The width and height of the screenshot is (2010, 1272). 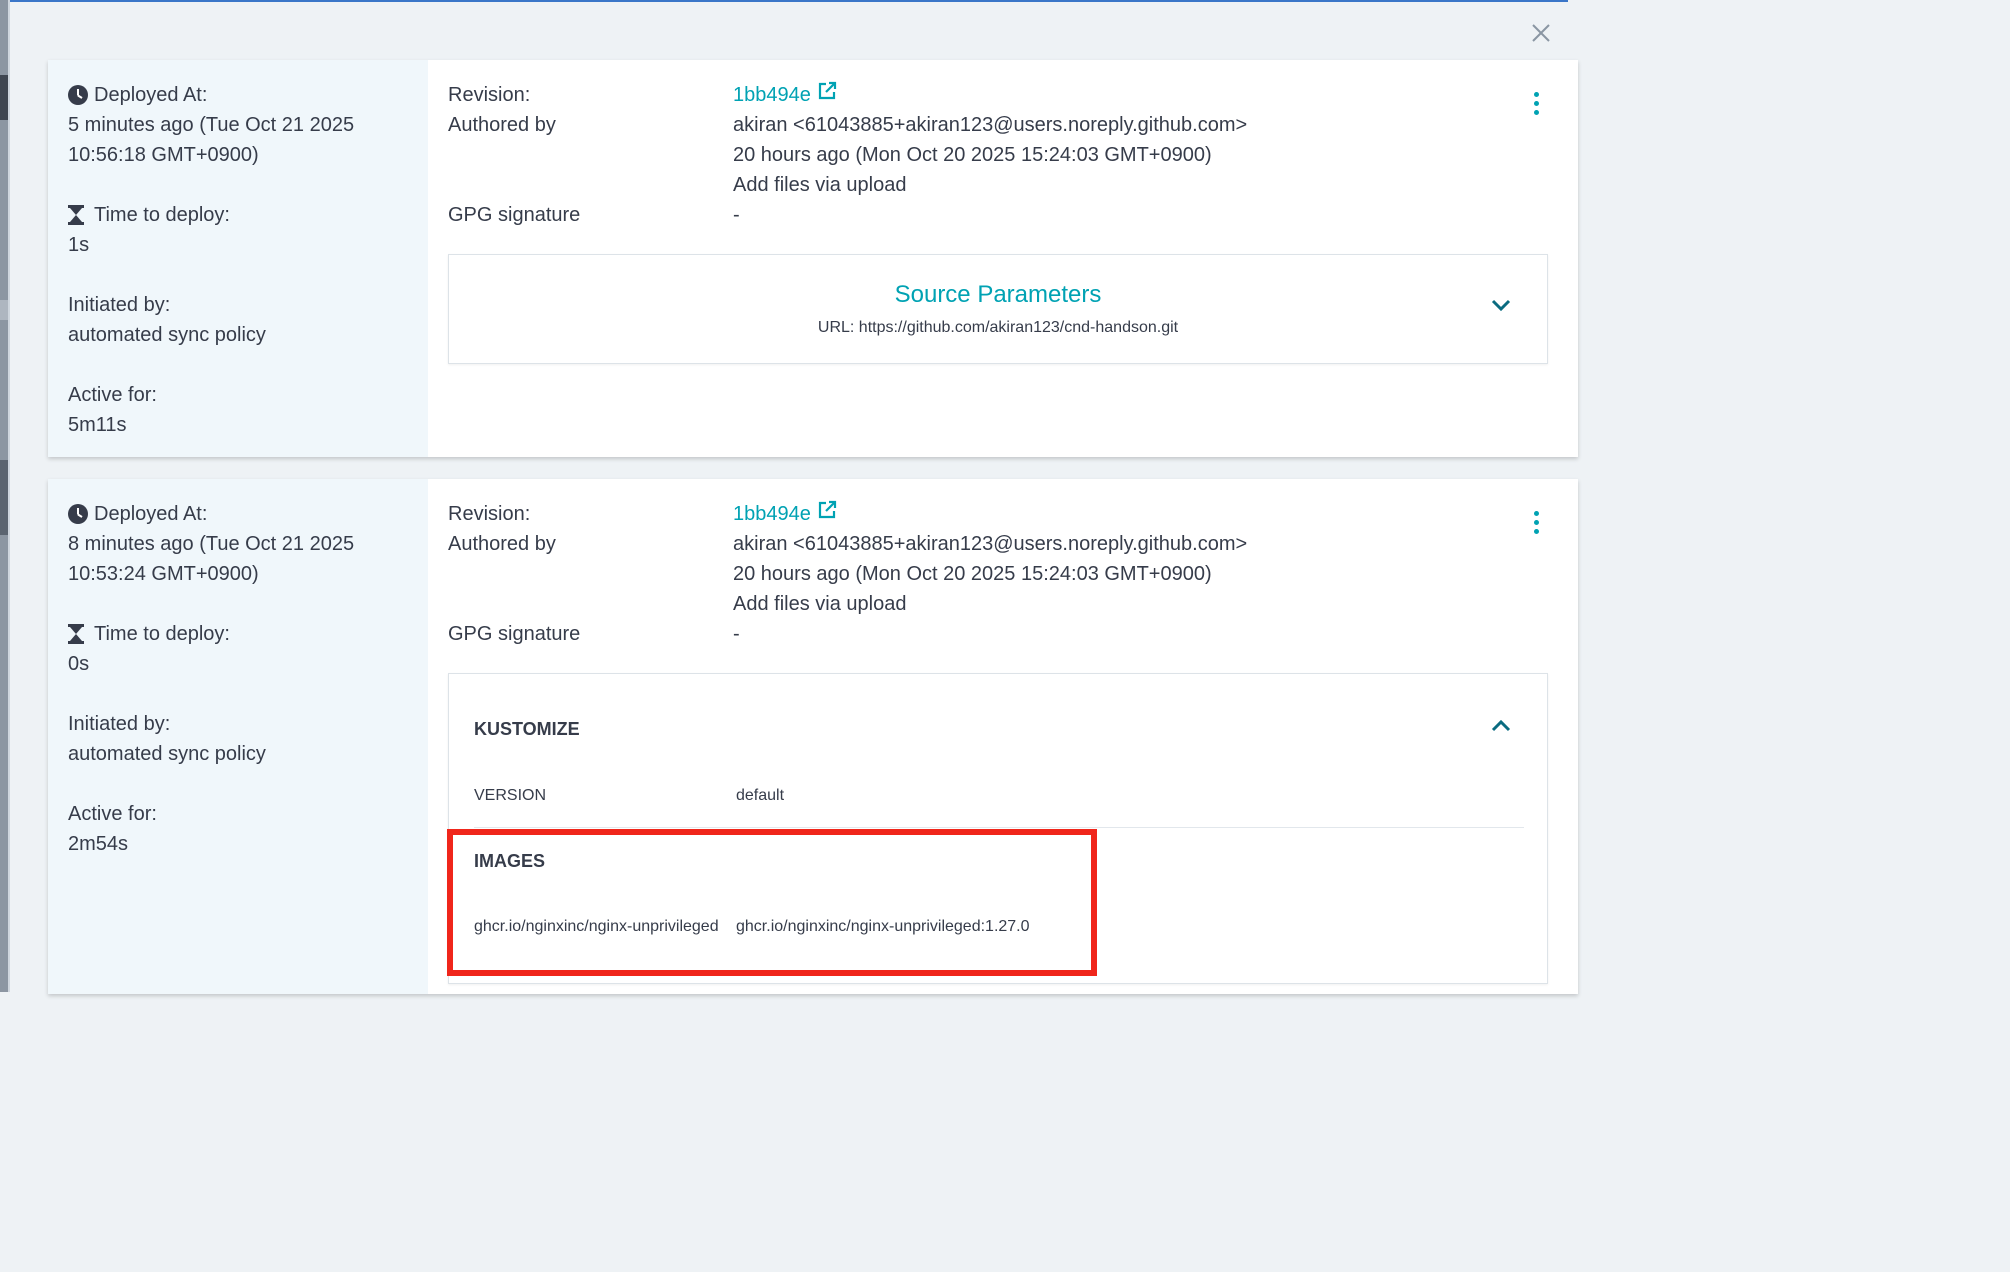 I want to click on background-app-edge, so click(x=5, y=496).